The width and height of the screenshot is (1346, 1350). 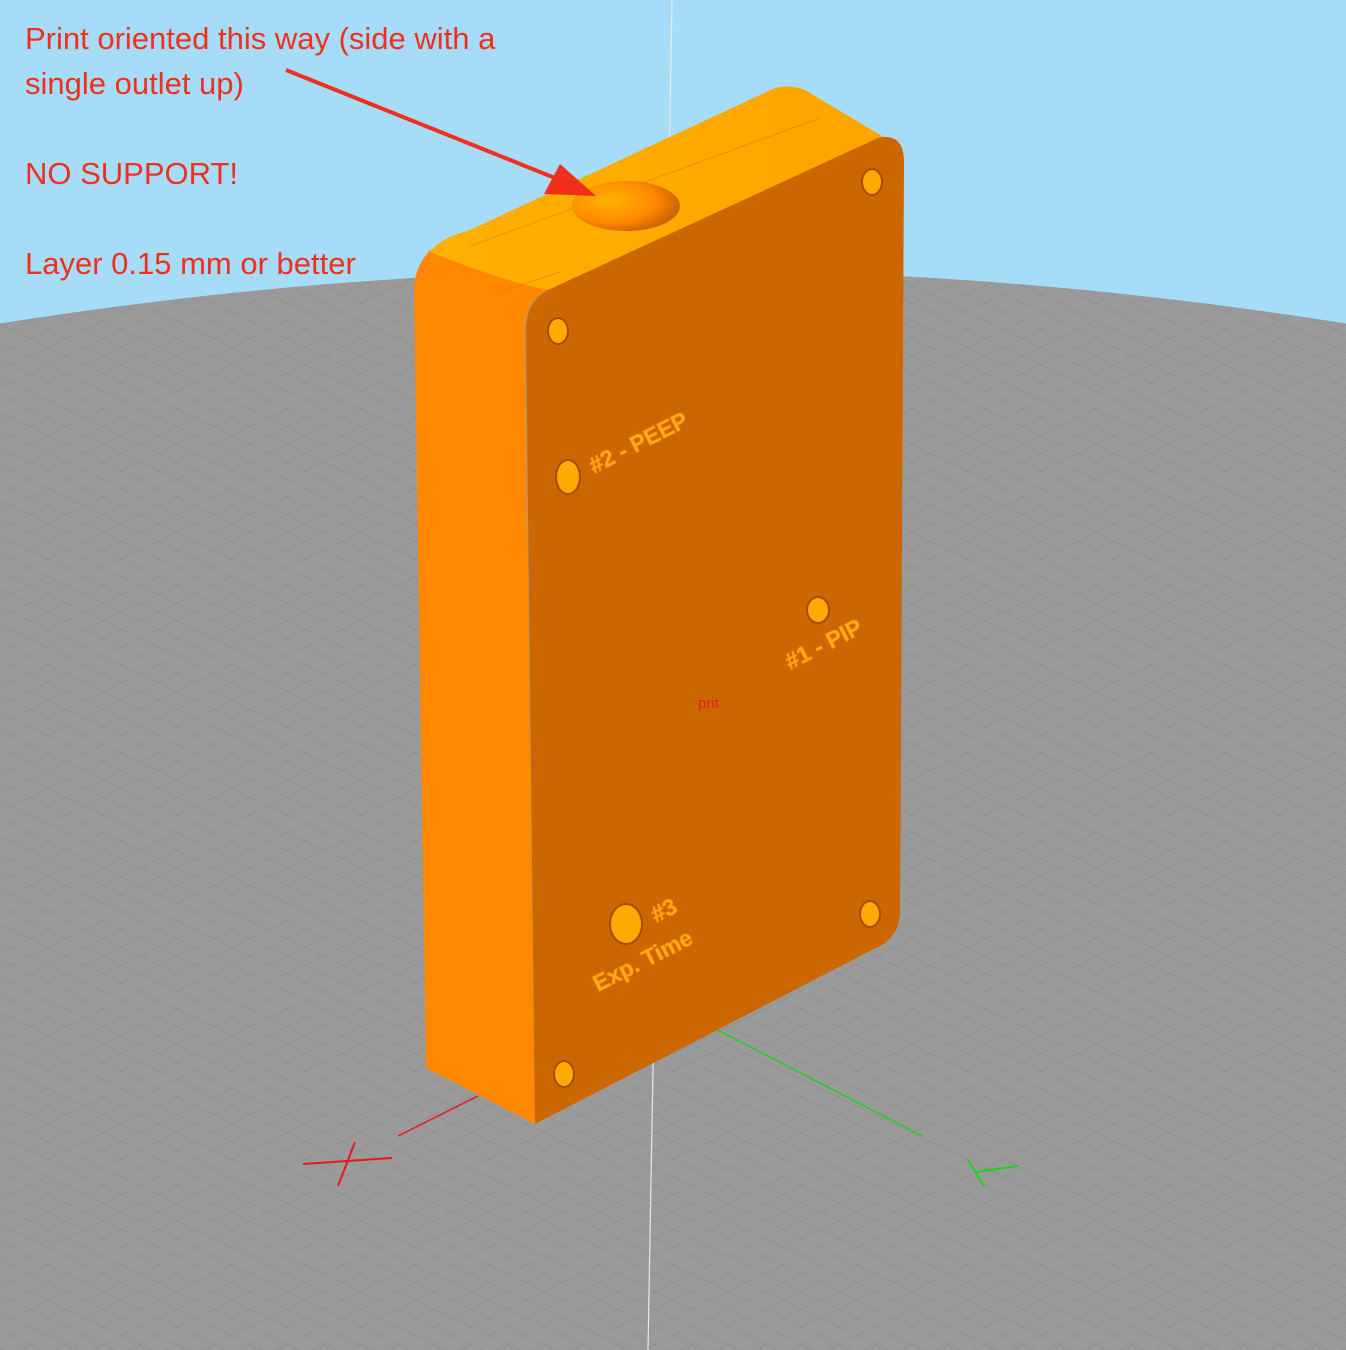 What do you see at coordinates (626, 206) in the screenshot?
I see `outlet-hole` at bounding box center [626, 206].